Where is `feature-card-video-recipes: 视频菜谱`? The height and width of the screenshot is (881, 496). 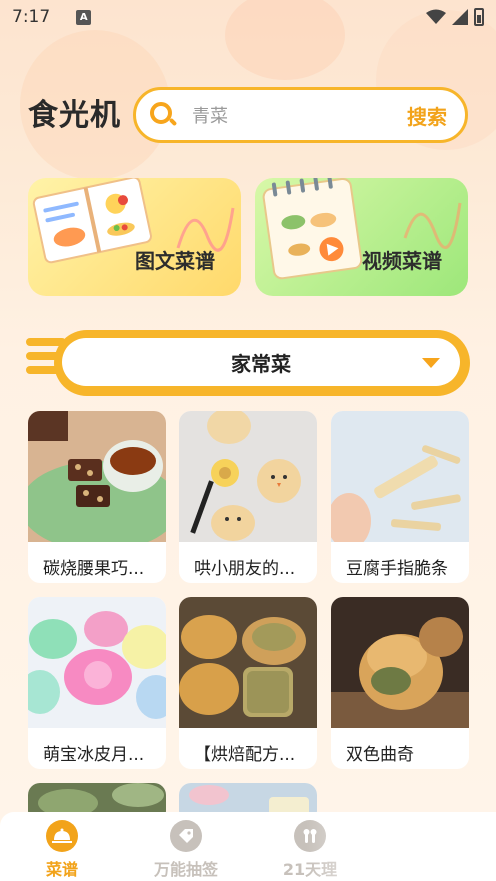
feature-card-video-recipes: 视频菜谱 is located at coordinates (361, 237).